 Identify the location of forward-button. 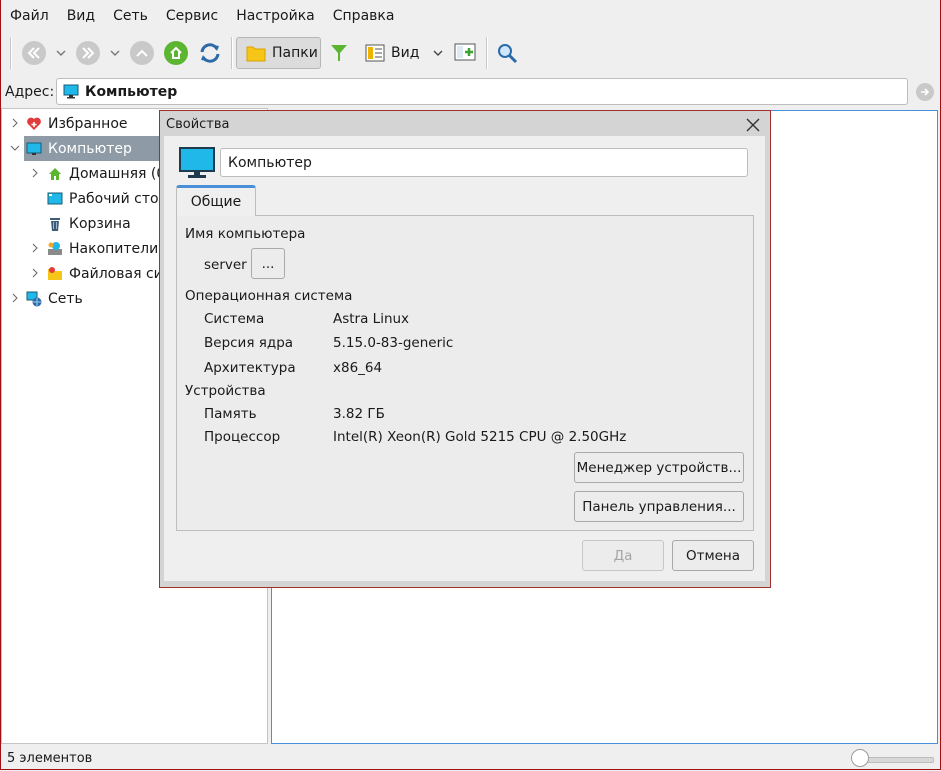
(88, 53).